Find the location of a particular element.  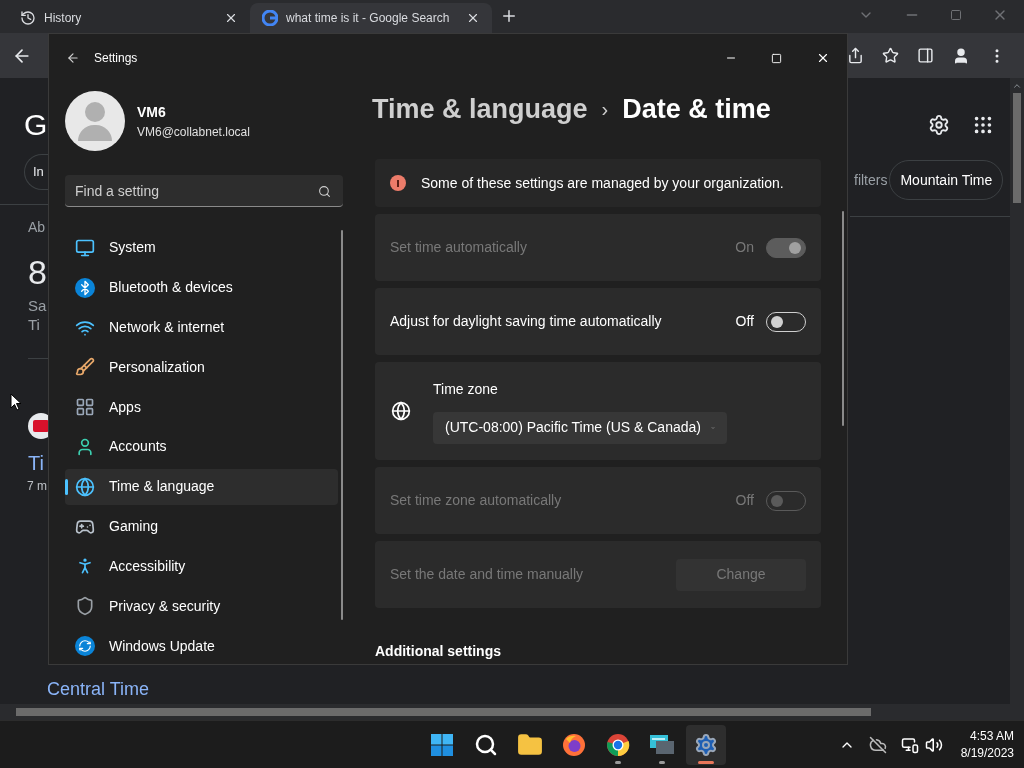

nav-item: Privacy & security is located at coordinates (201, 606).